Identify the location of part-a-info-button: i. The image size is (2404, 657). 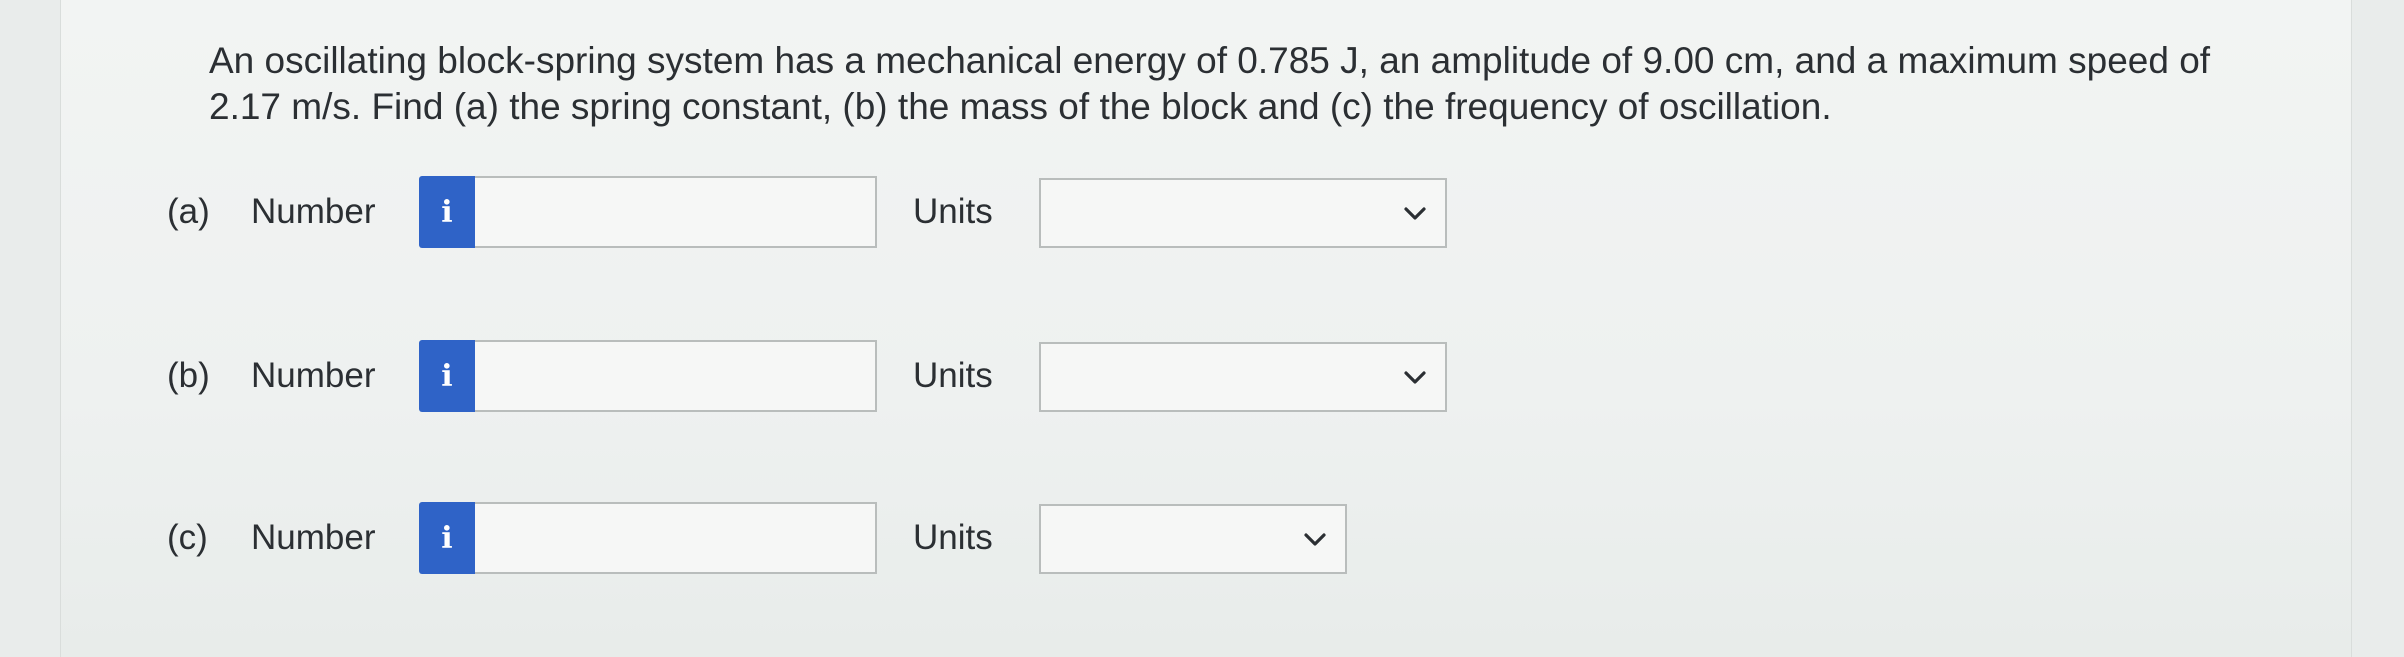
(447, 212).